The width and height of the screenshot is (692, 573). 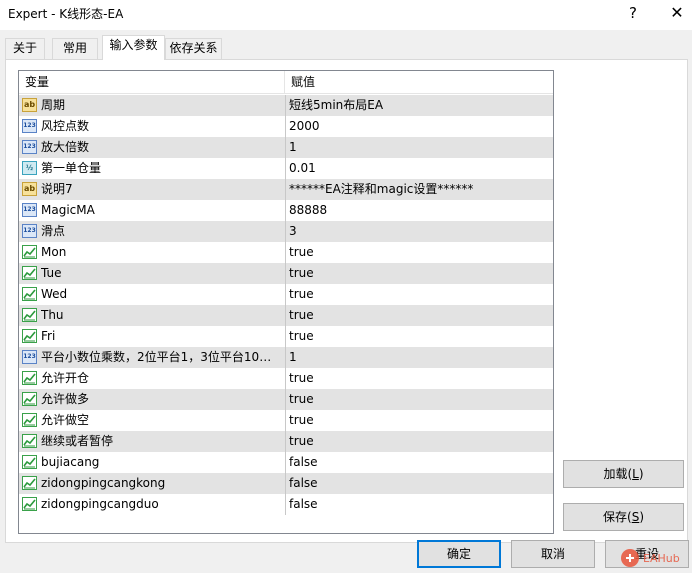 I want to click on table-row: 123 平台小数位乘数，2位平台1，3位平台10（?... 1, so click(x=286, y=357).